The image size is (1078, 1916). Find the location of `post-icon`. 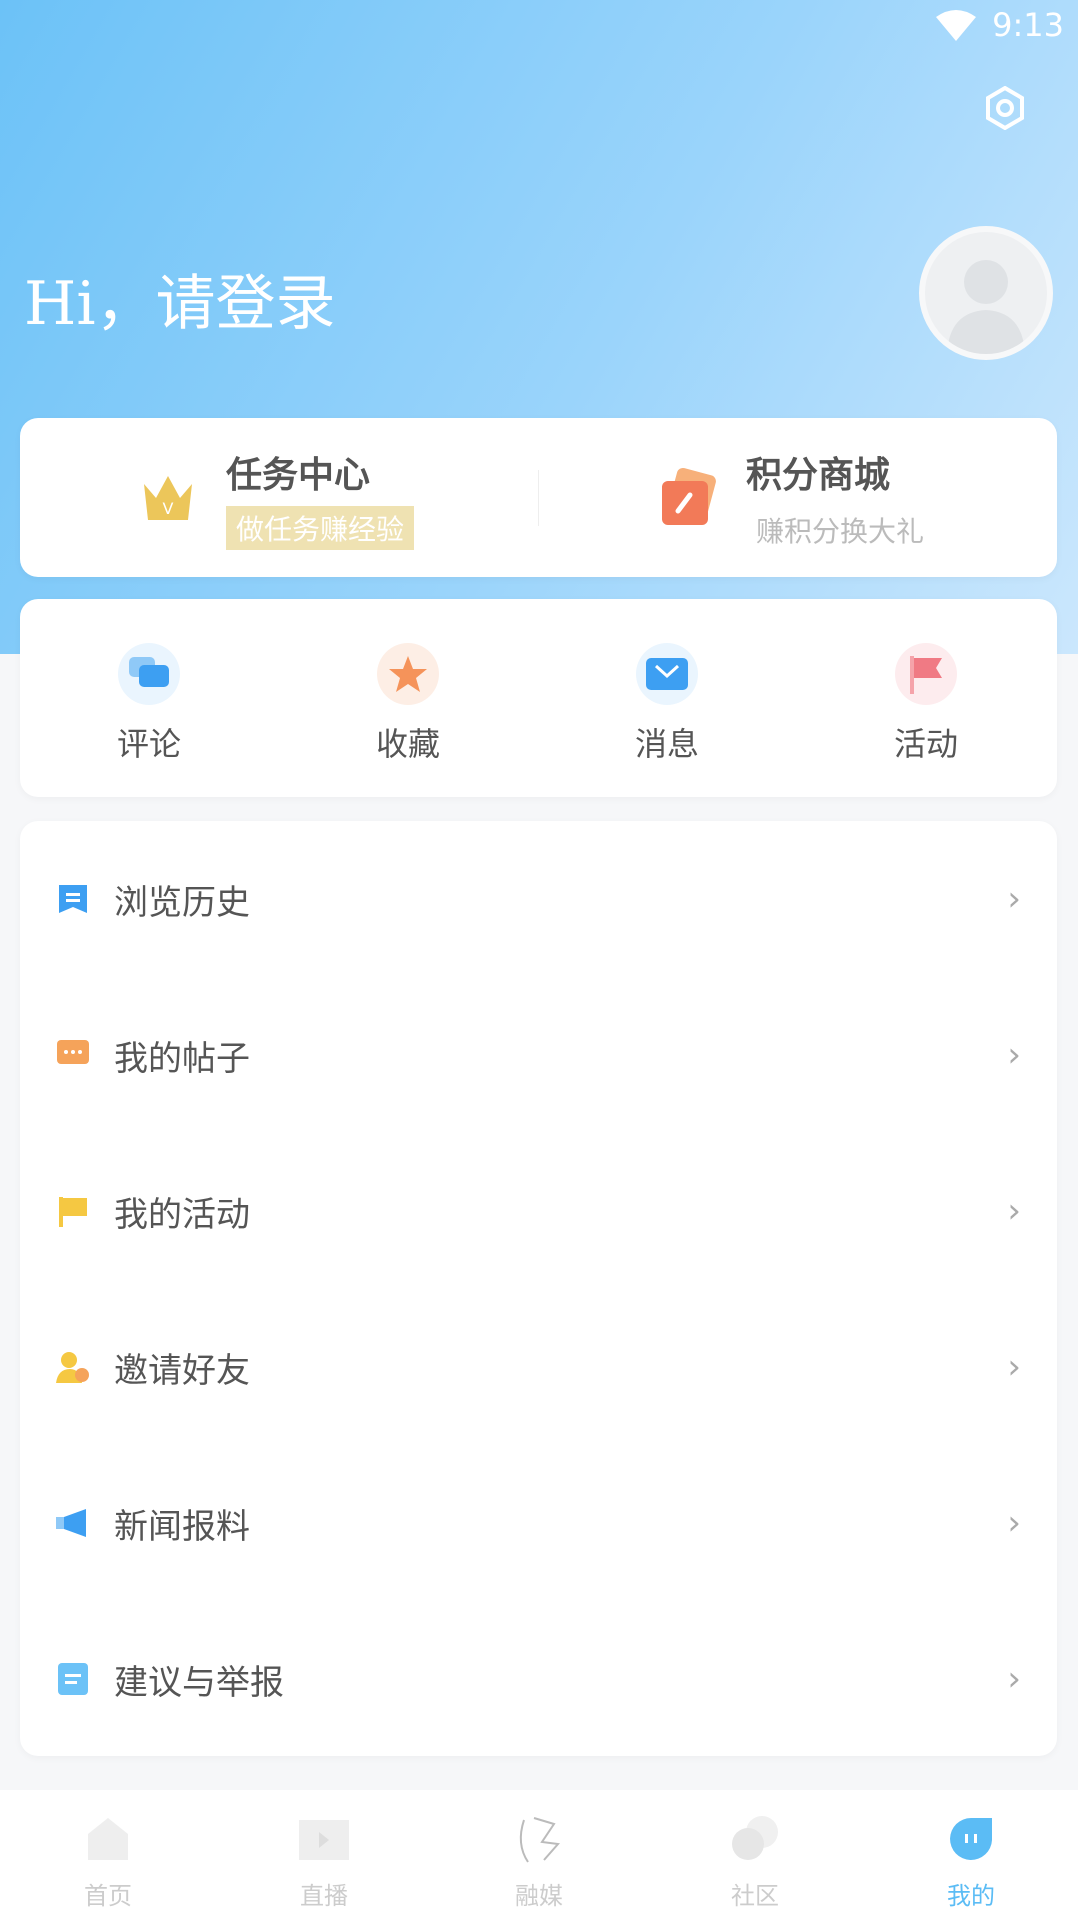

post-icon is located at coordinates (73, 1055).